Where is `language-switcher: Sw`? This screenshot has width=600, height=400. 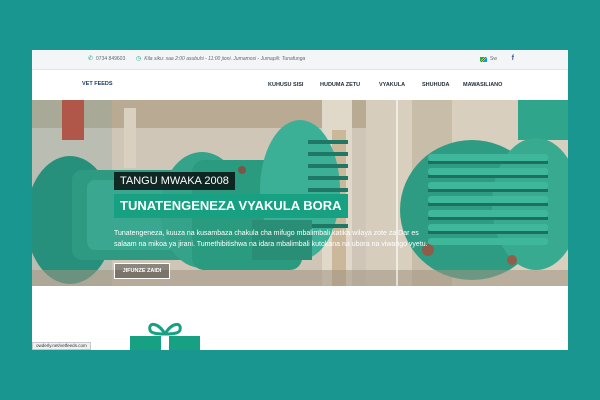
language-switcher: Sw is located at coordinates (488, 59).